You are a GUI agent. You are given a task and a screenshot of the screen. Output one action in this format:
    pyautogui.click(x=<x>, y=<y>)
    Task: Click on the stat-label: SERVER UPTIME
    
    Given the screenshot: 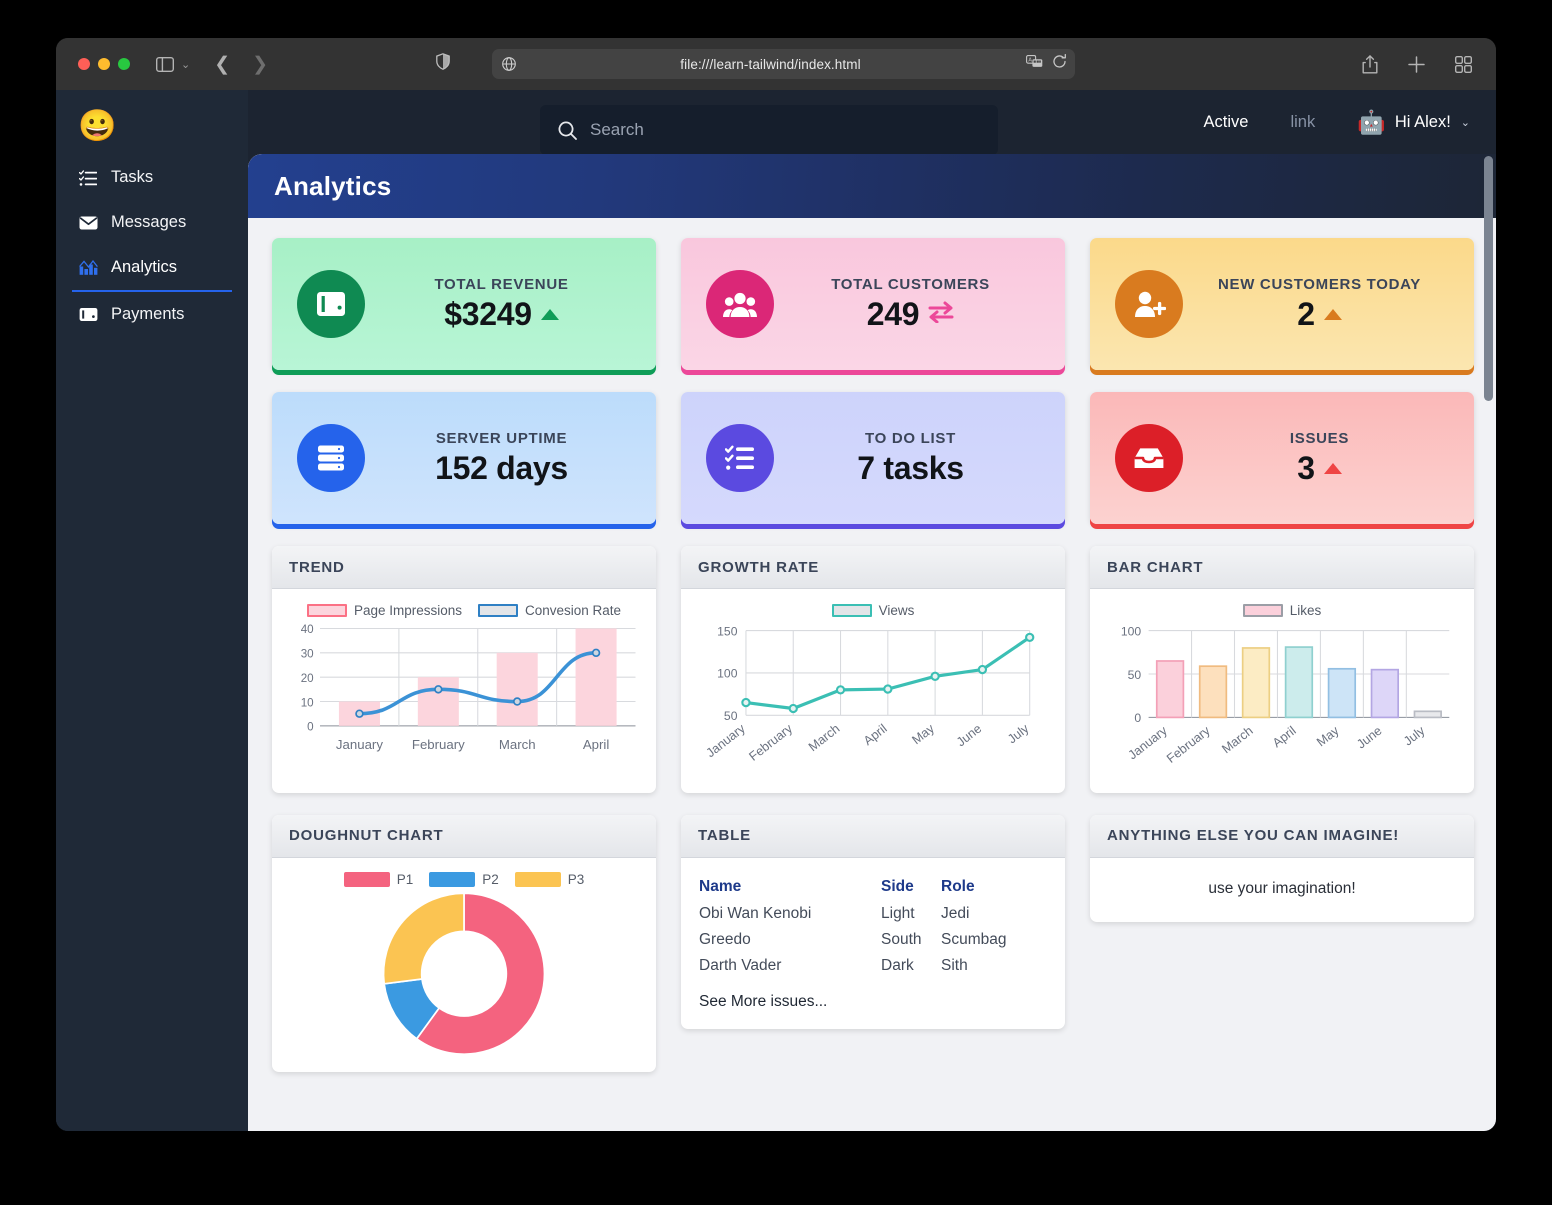 What is the action you would take?
    pyautogui.click(x=501, y=438)
    